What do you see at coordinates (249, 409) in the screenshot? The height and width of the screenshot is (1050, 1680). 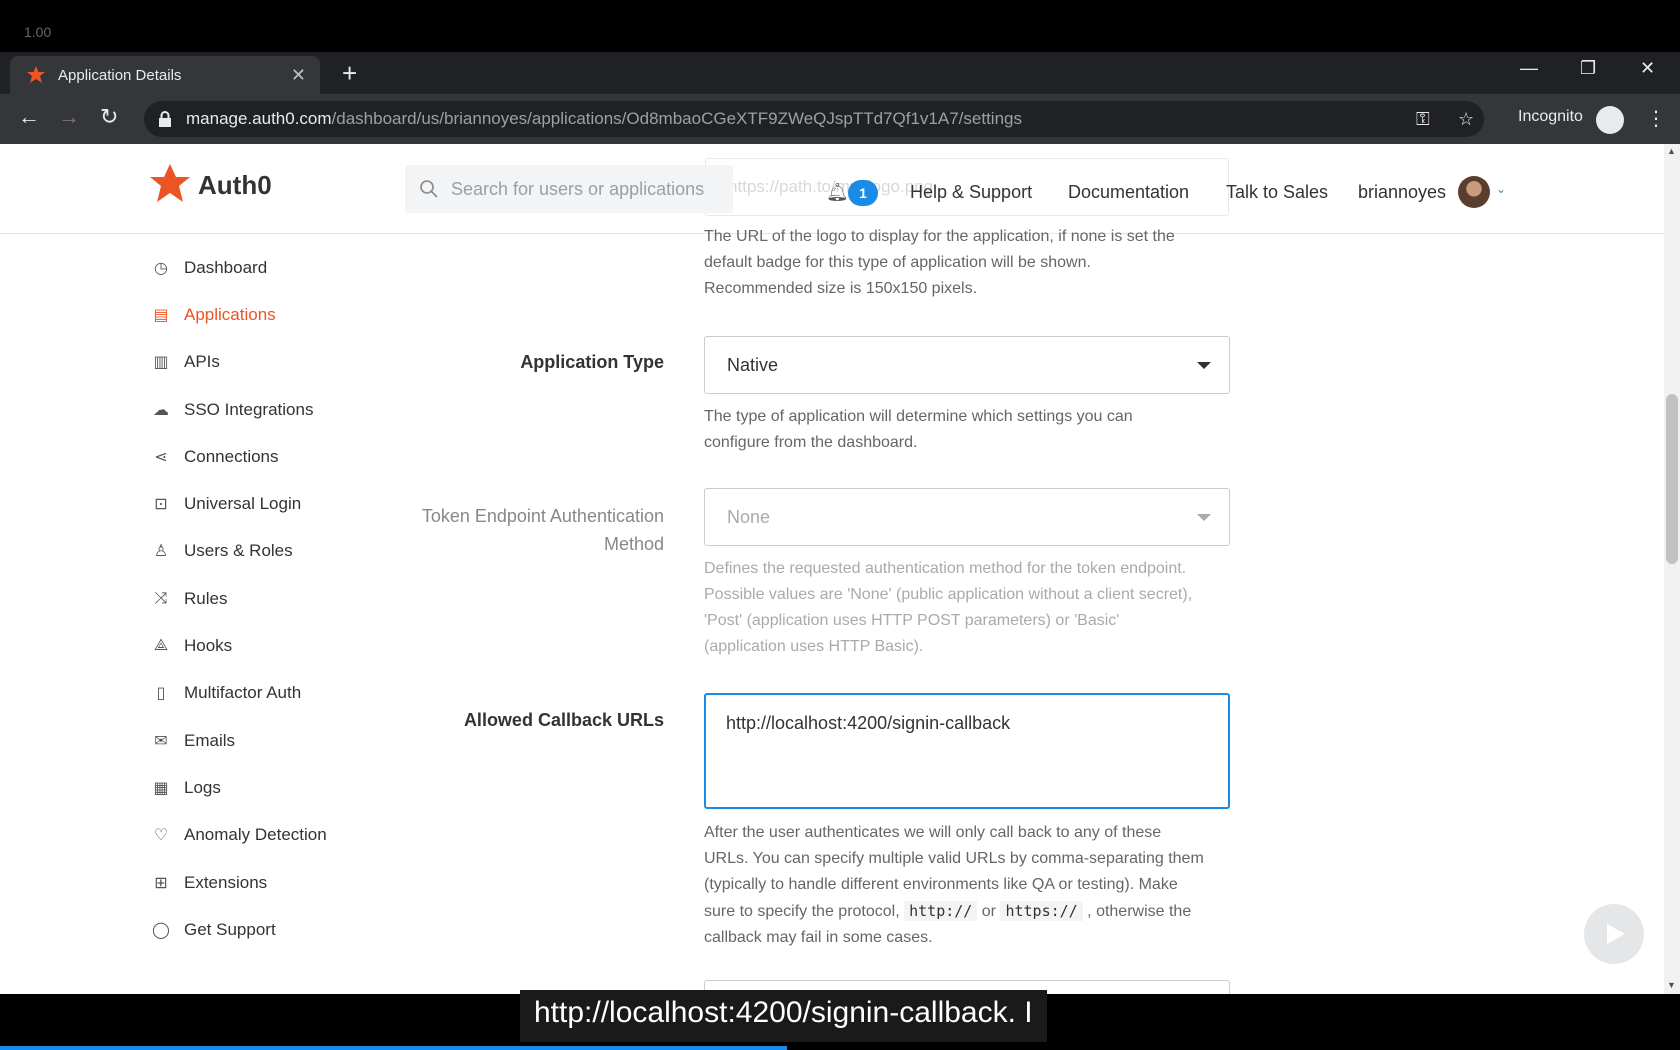 I see `sidebar-item-label: SSO Integrations` at bounding box center [249, 409].